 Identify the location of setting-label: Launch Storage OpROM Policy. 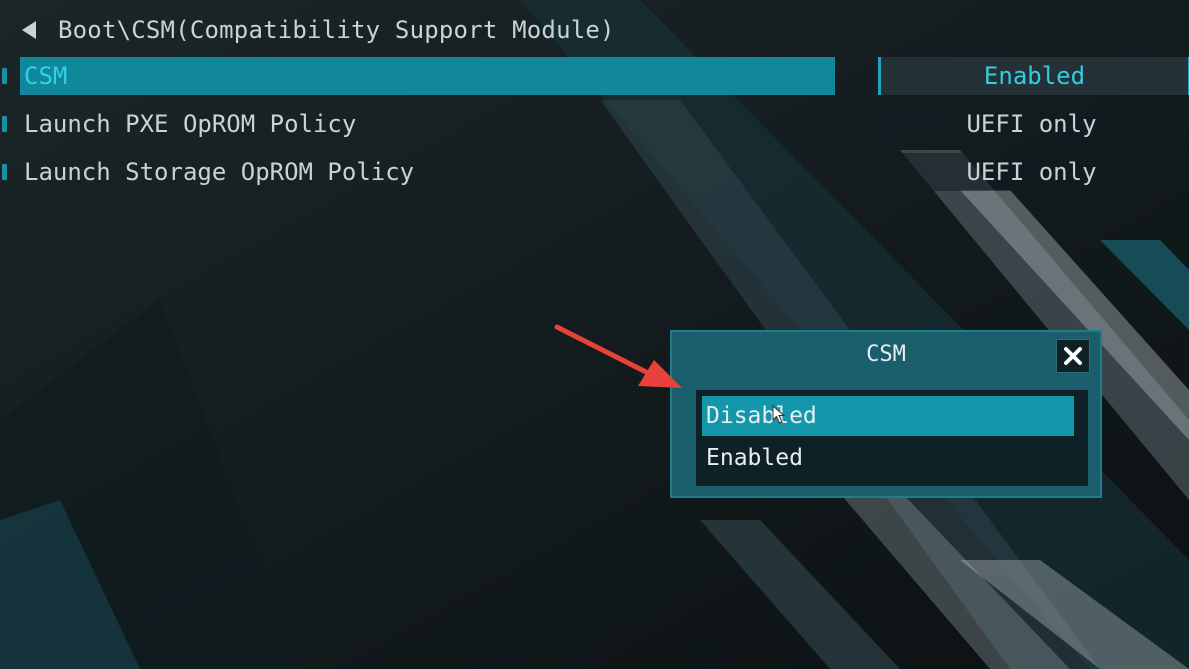
(219, 172).